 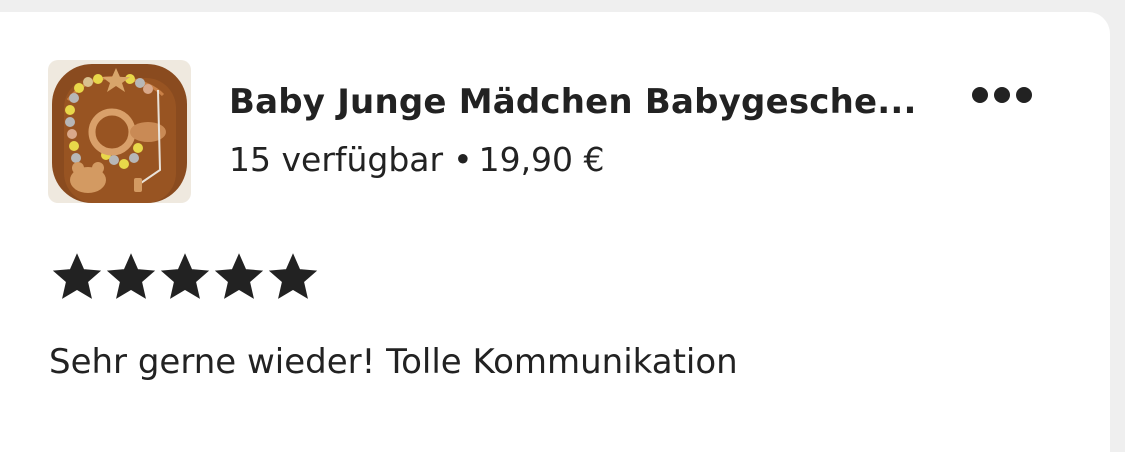 I want to click on star-rating, so click(x=185, y=277).